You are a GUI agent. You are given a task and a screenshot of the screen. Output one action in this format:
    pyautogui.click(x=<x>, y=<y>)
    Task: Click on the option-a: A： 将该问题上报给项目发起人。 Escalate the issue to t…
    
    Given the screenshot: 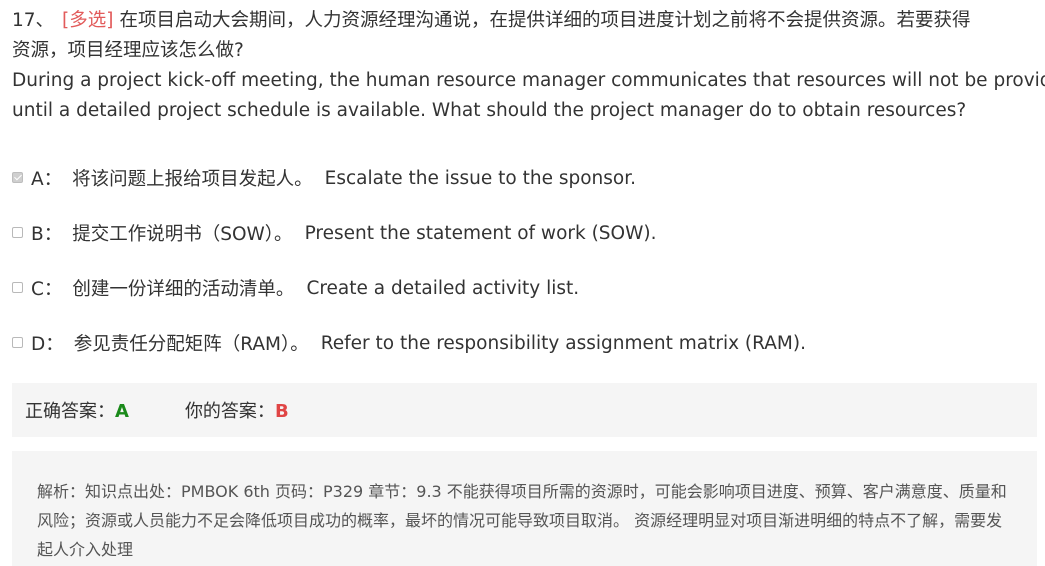 What is the action you would take?
    pyautogui.click(x=409, y=178)
    